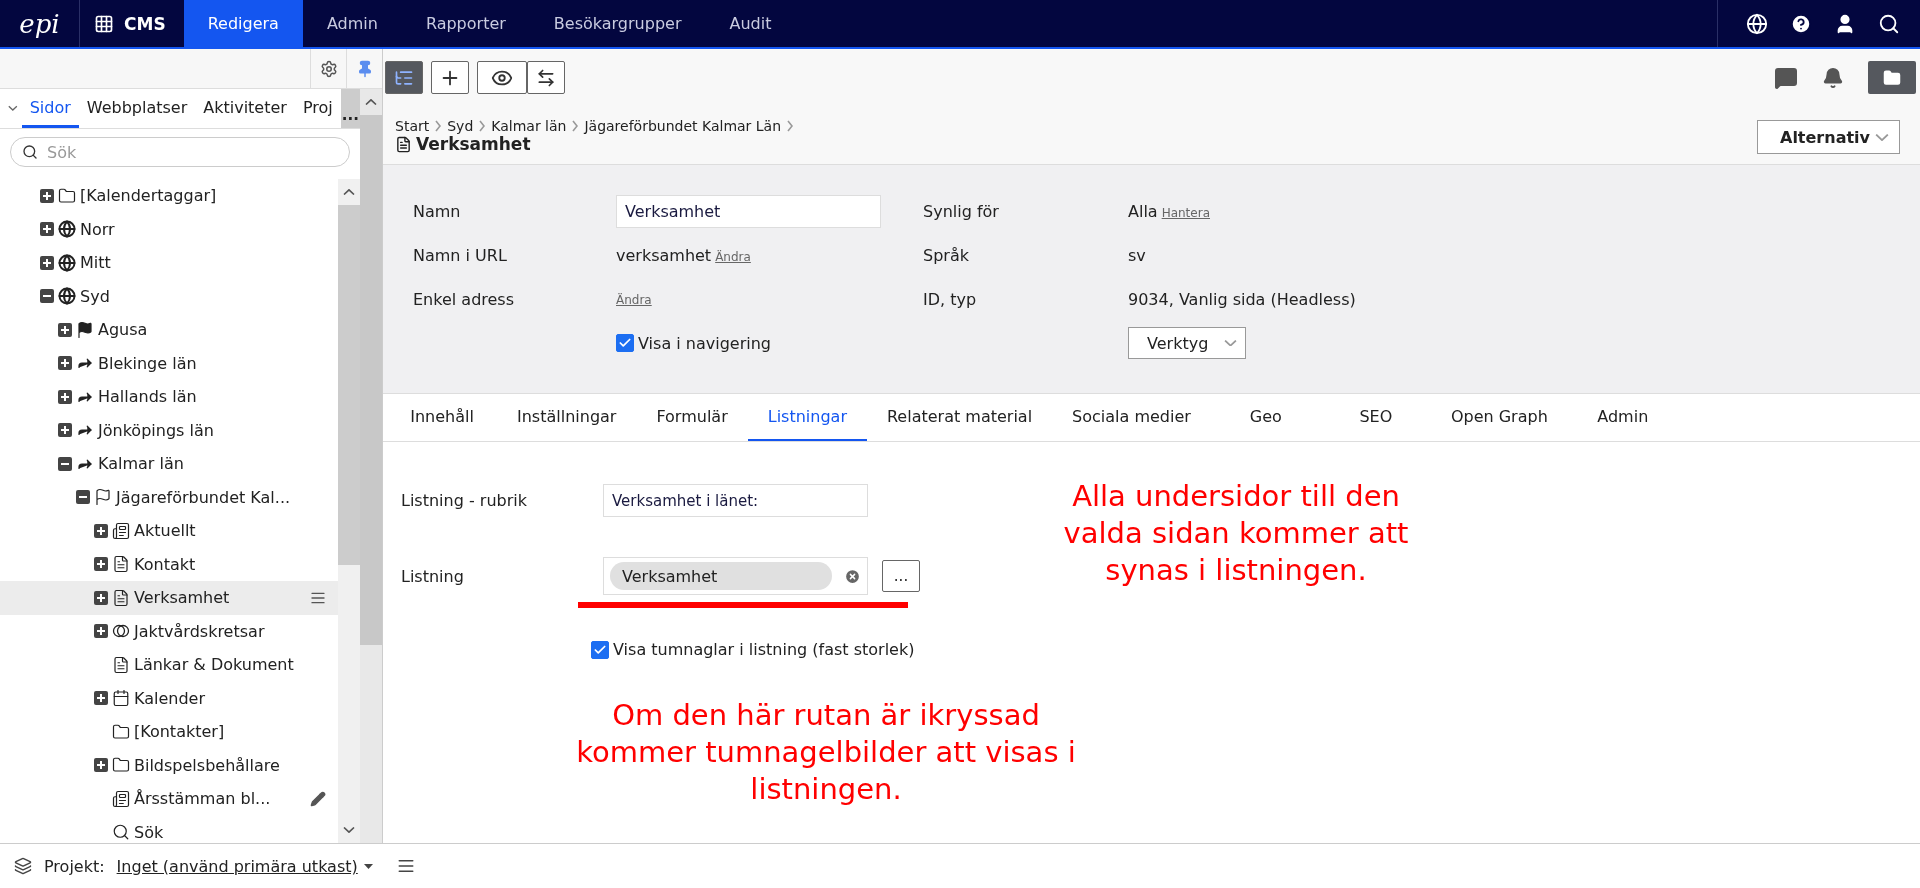  I want to click on tree-item-label: Blekinge län, so click(148, 363).